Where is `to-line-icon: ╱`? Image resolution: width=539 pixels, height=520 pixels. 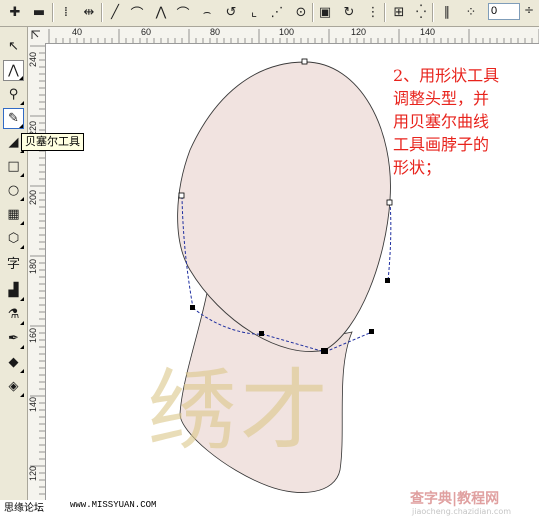
to-line-icon: ╱ is located at coordinates (115, 12).